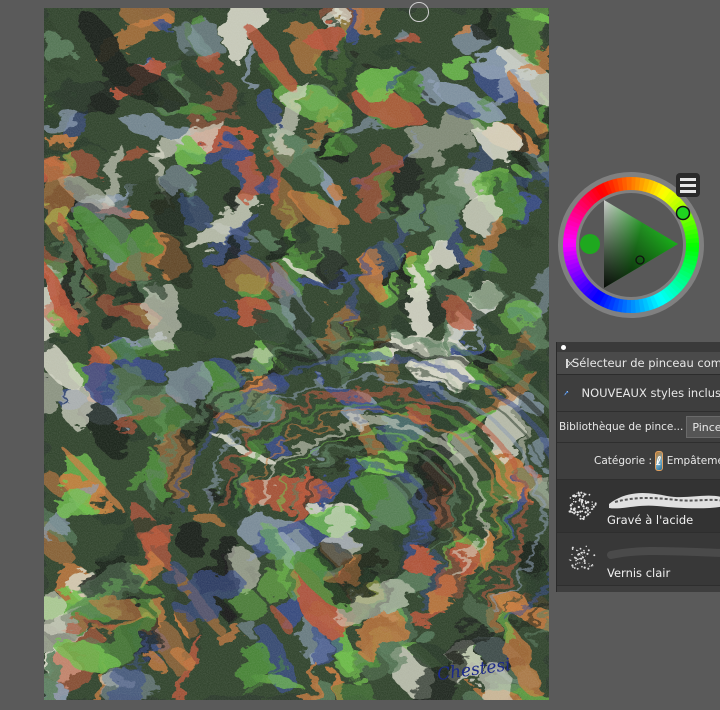 This screenshot has width=720, height=710. Describe the element at coordinates (659, 461) in the screenshot. I see `category-icon: ℓ` at that location.